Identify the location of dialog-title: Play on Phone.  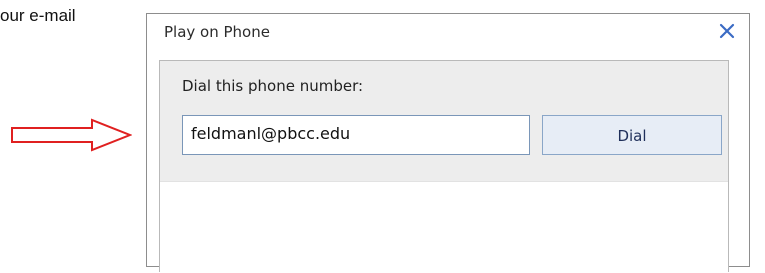
(217, 32).